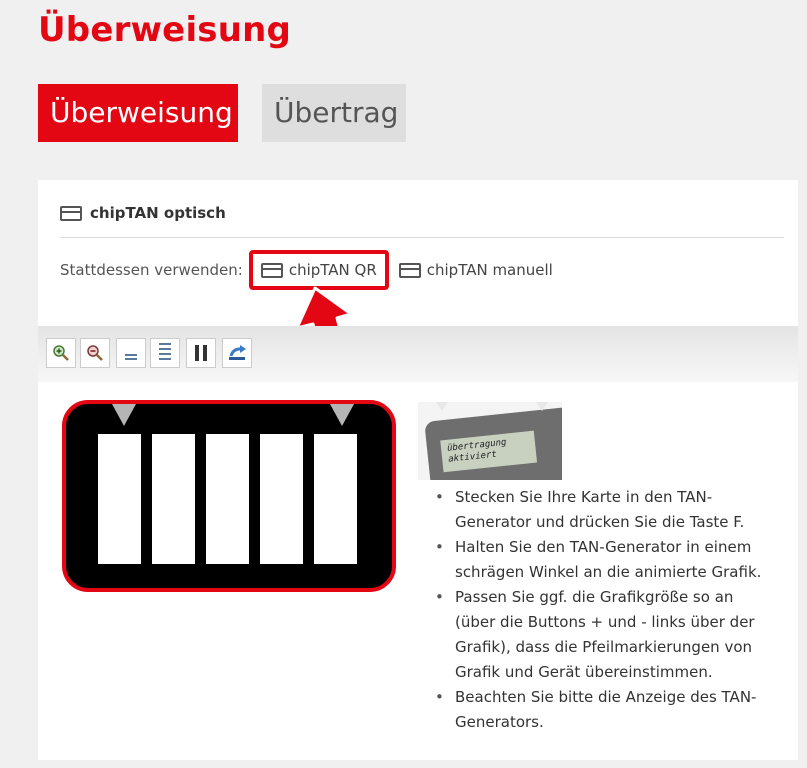  I want to click on restart-icon, so click(237, 352).